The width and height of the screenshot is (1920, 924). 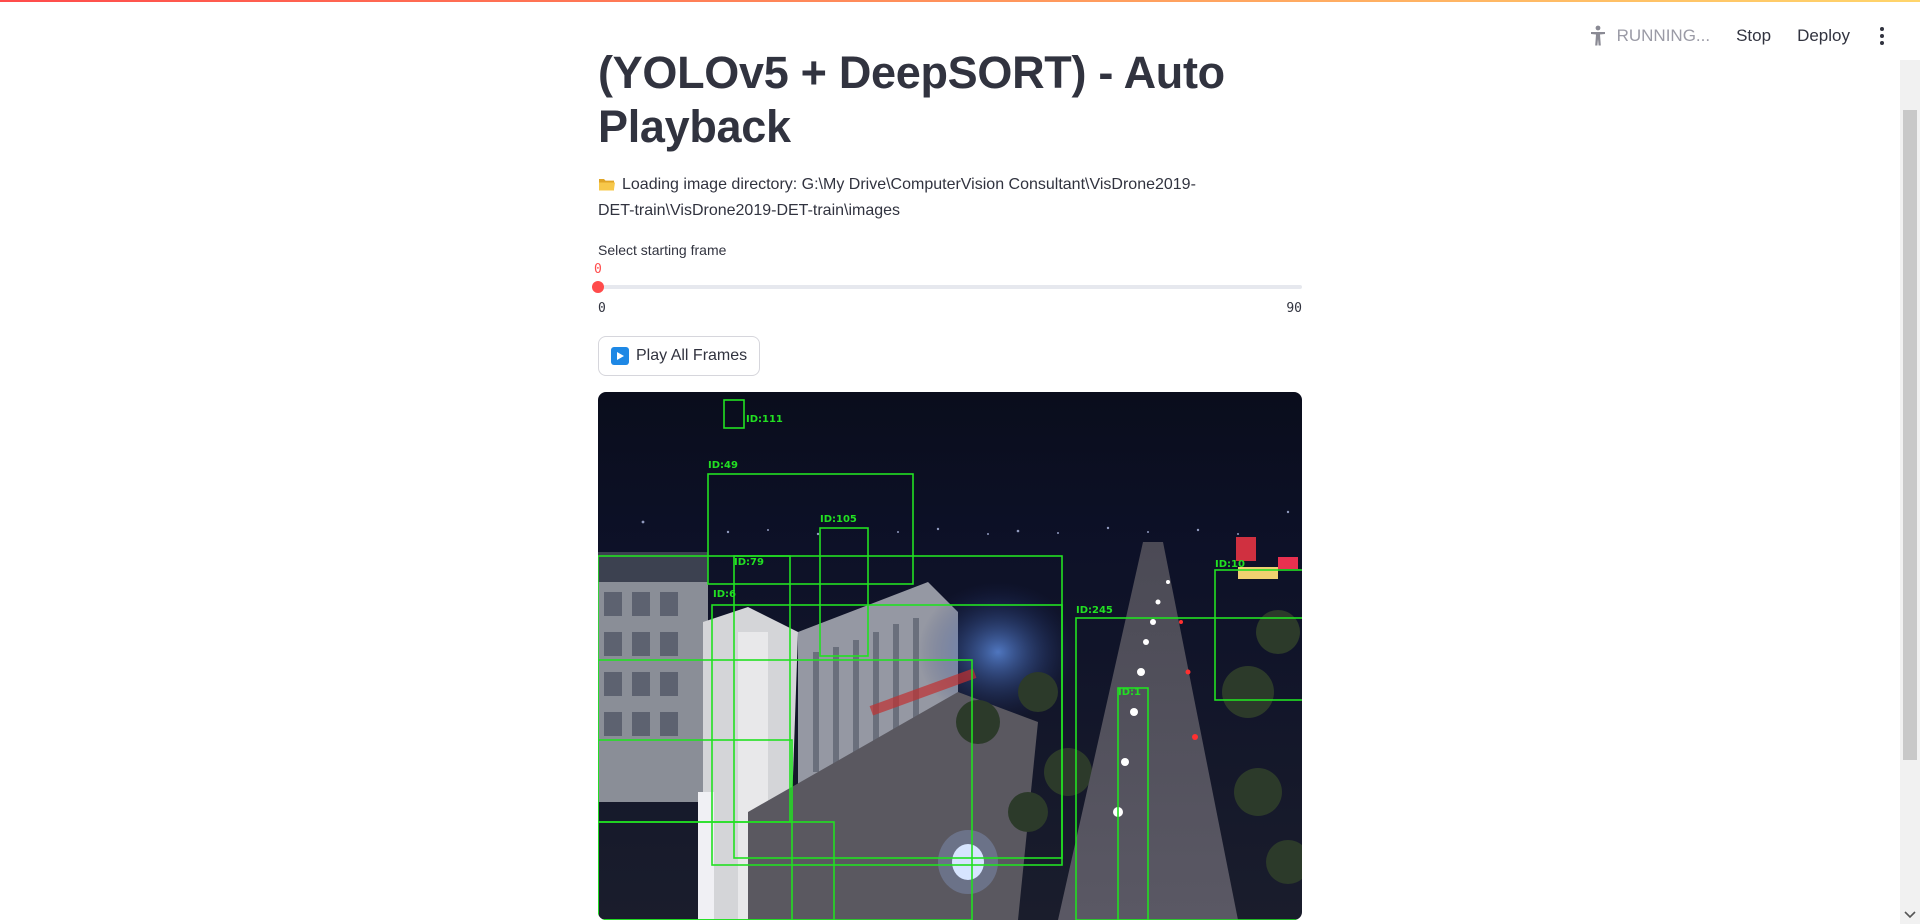 I want to click on frame-slider, so click(x=947, y=287).